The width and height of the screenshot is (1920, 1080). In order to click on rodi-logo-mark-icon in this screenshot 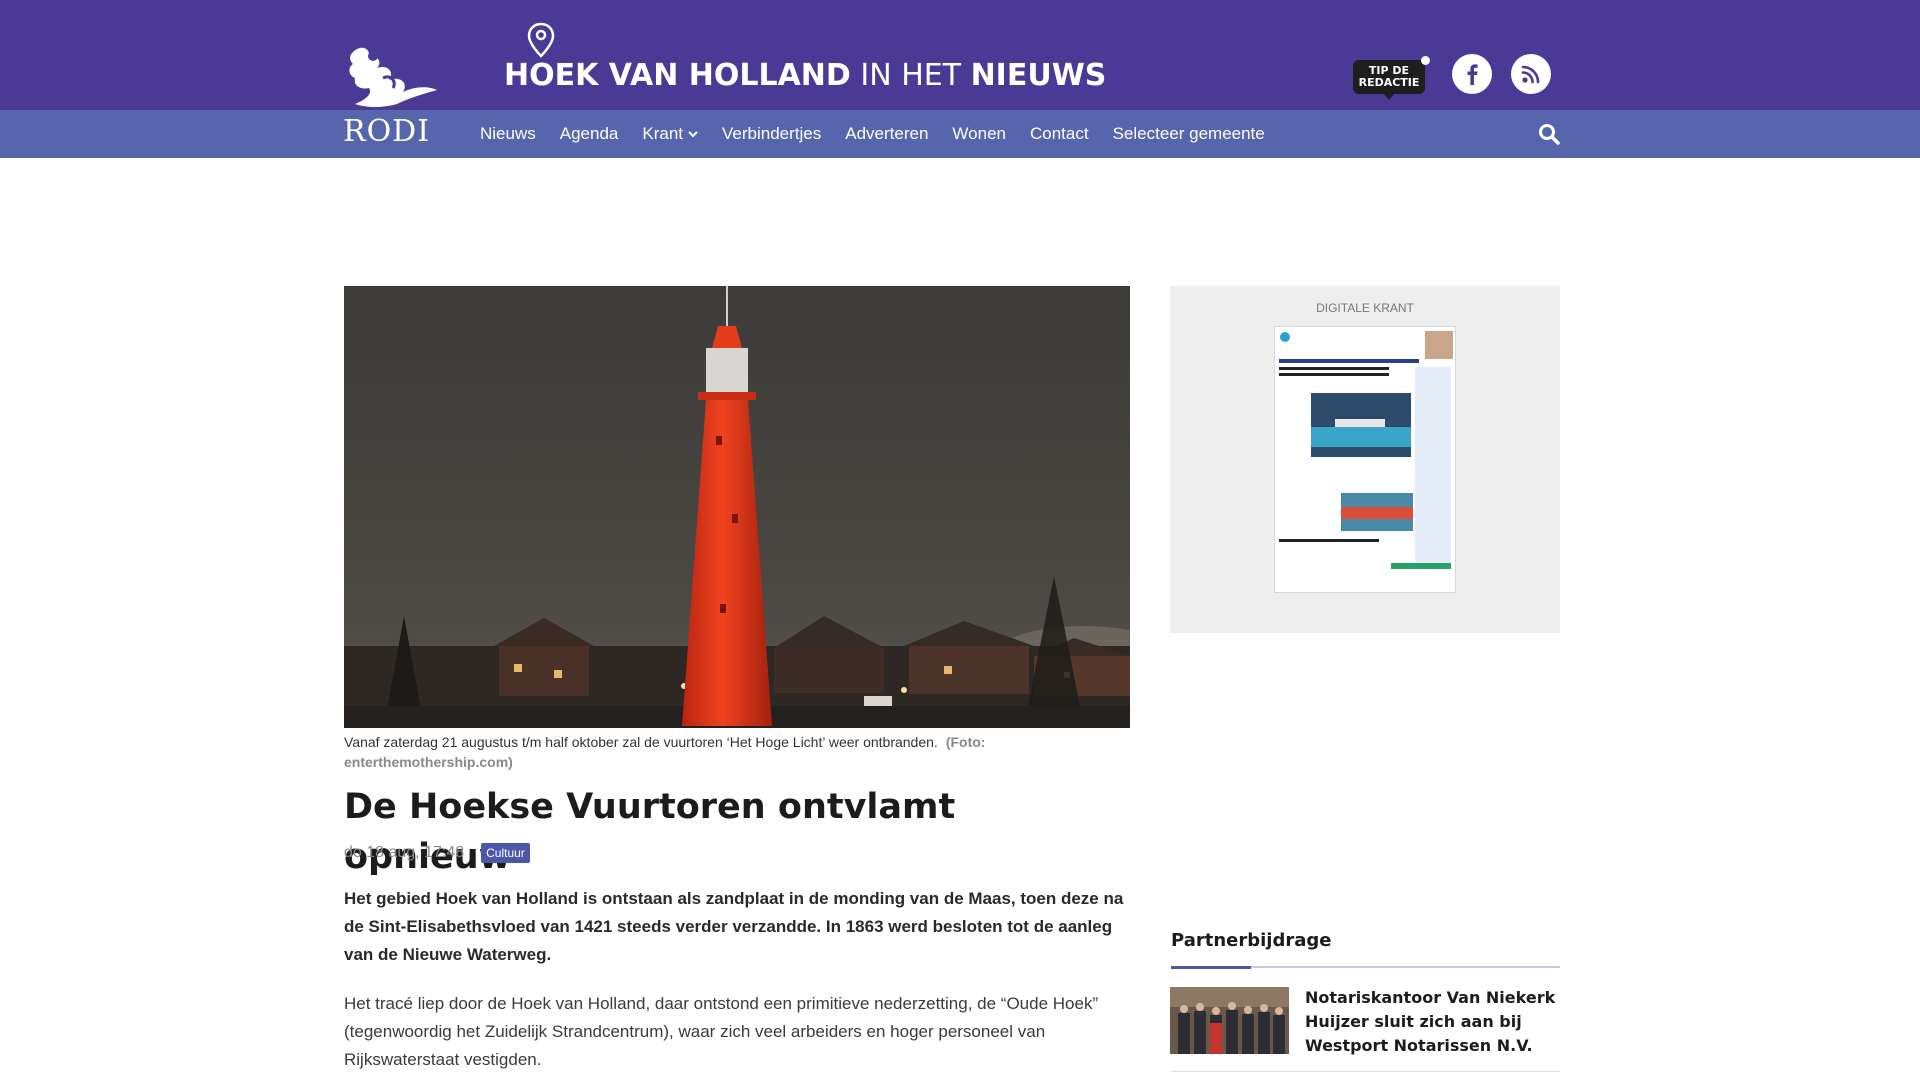, I will do `click(393, 77)`.